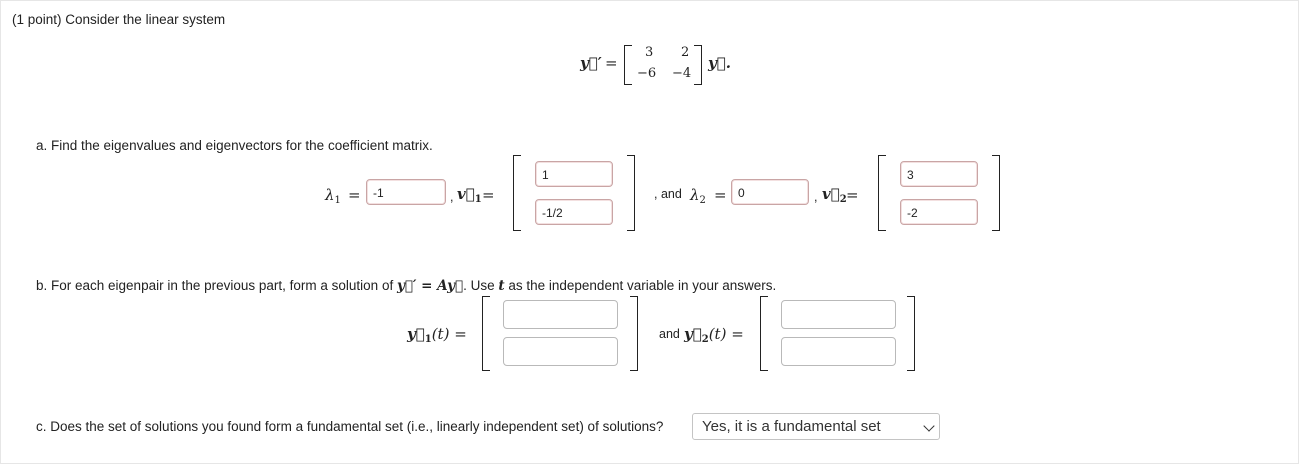 The image size is (1299, 464). I want to click on v1-right-bracket, so click(631, 193).